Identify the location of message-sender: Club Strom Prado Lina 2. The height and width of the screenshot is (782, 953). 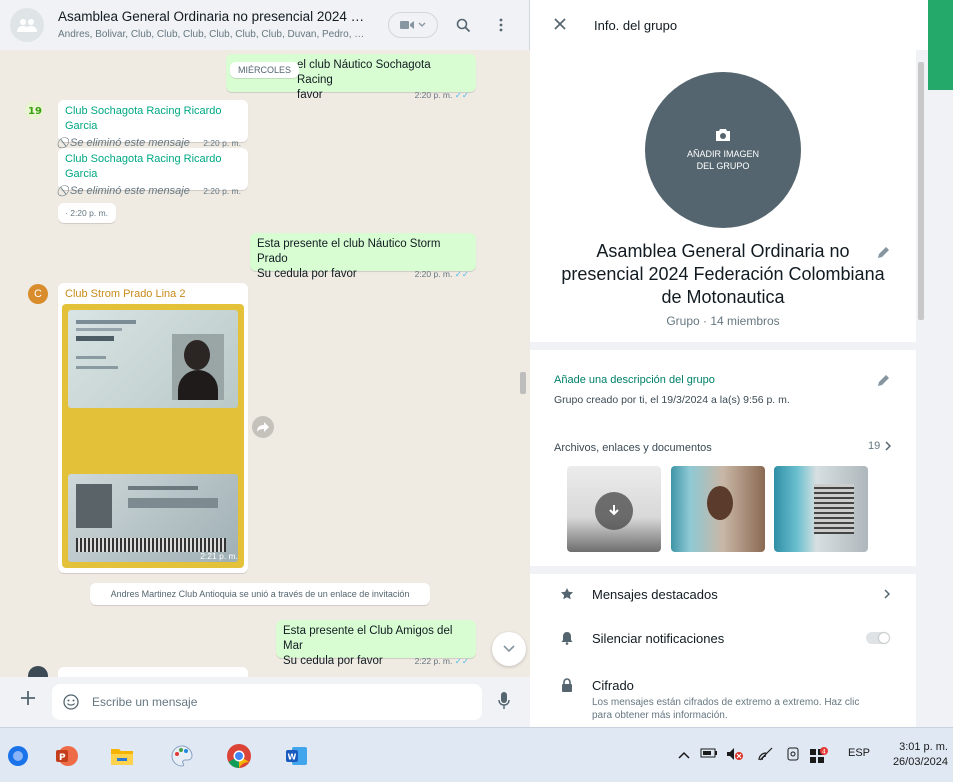
(153, 294).